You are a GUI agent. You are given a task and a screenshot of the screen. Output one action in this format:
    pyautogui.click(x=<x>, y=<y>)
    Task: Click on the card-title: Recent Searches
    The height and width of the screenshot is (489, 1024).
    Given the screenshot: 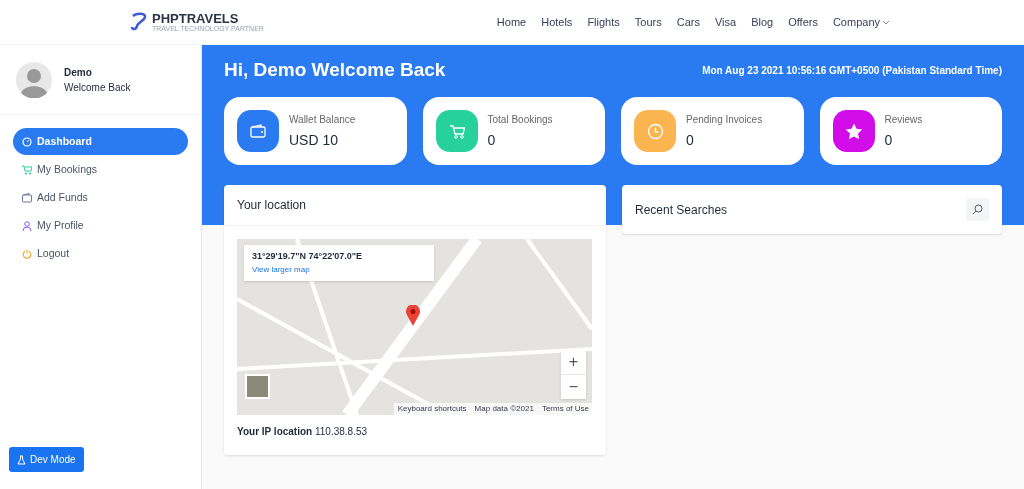 What is the action you would take?
    pyautogui.click(x=681, y=210)
    